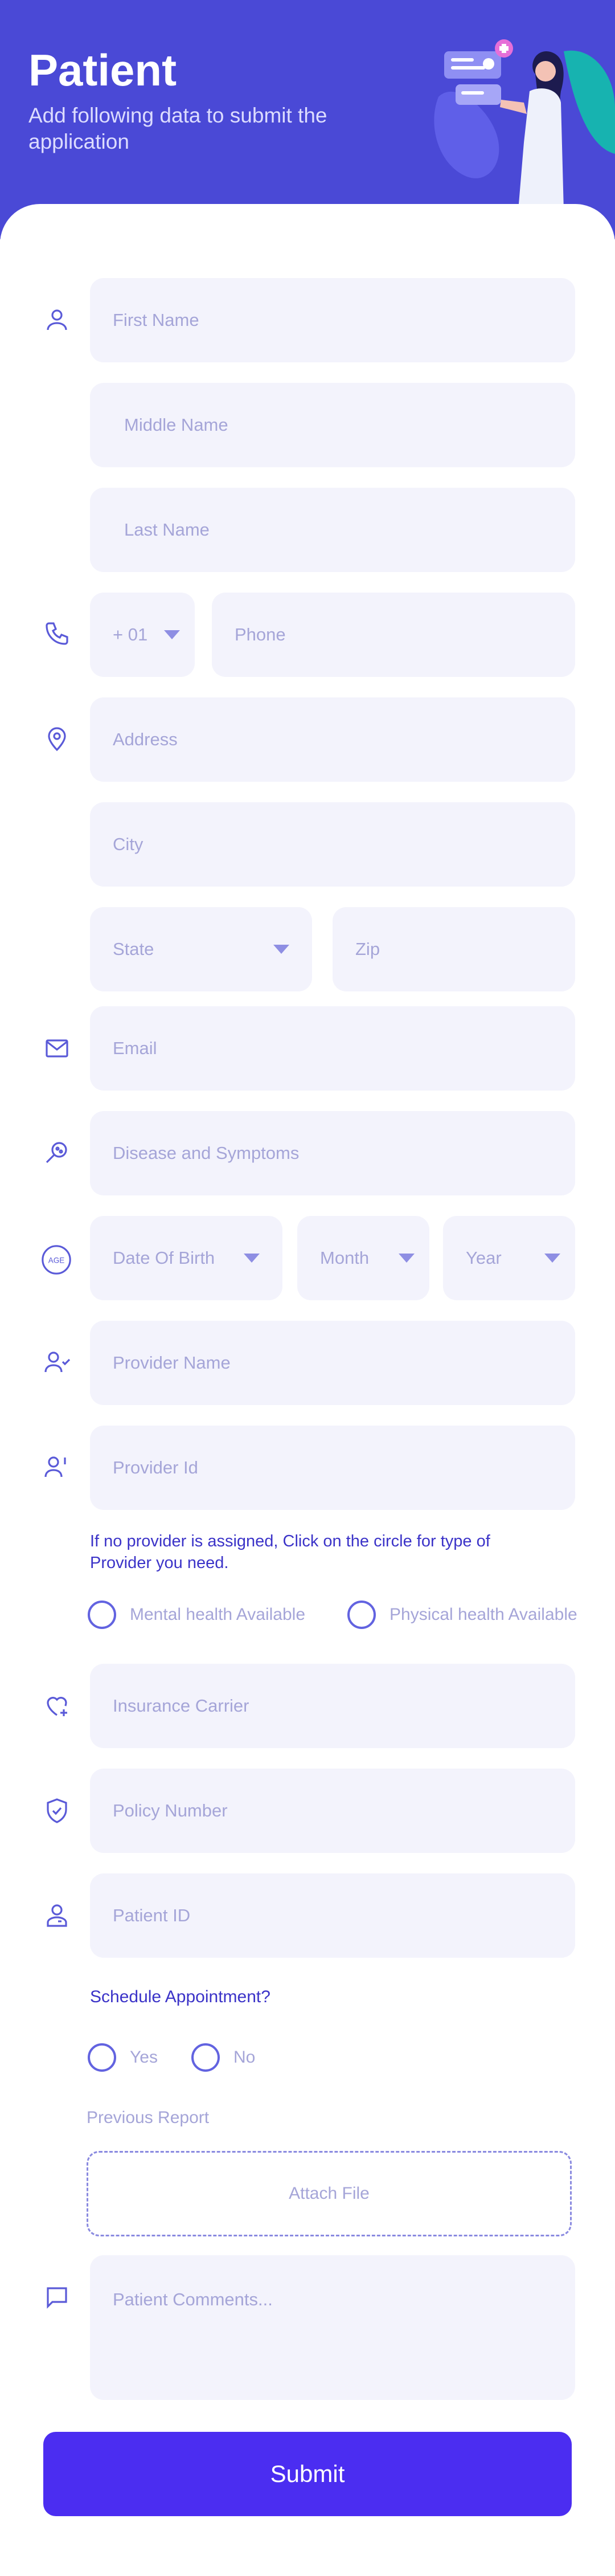  I want to click on year-placeholder: Year, so click(484, 1258).